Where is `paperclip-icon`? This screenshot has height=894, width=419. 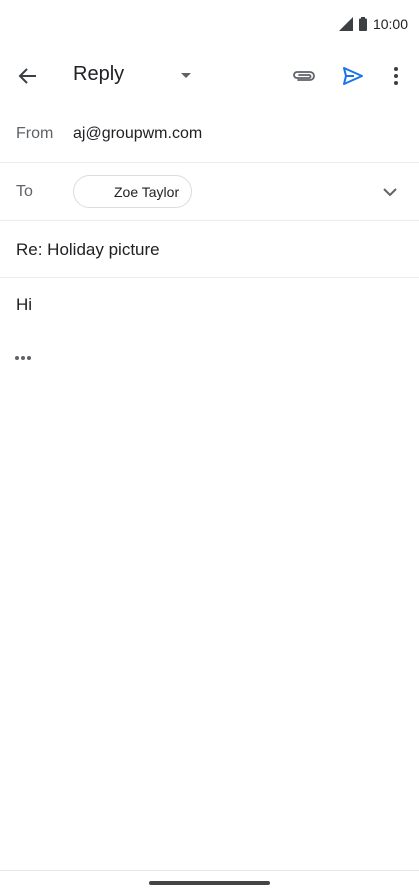
paperclip-icon is located at coordinates (304, 76).